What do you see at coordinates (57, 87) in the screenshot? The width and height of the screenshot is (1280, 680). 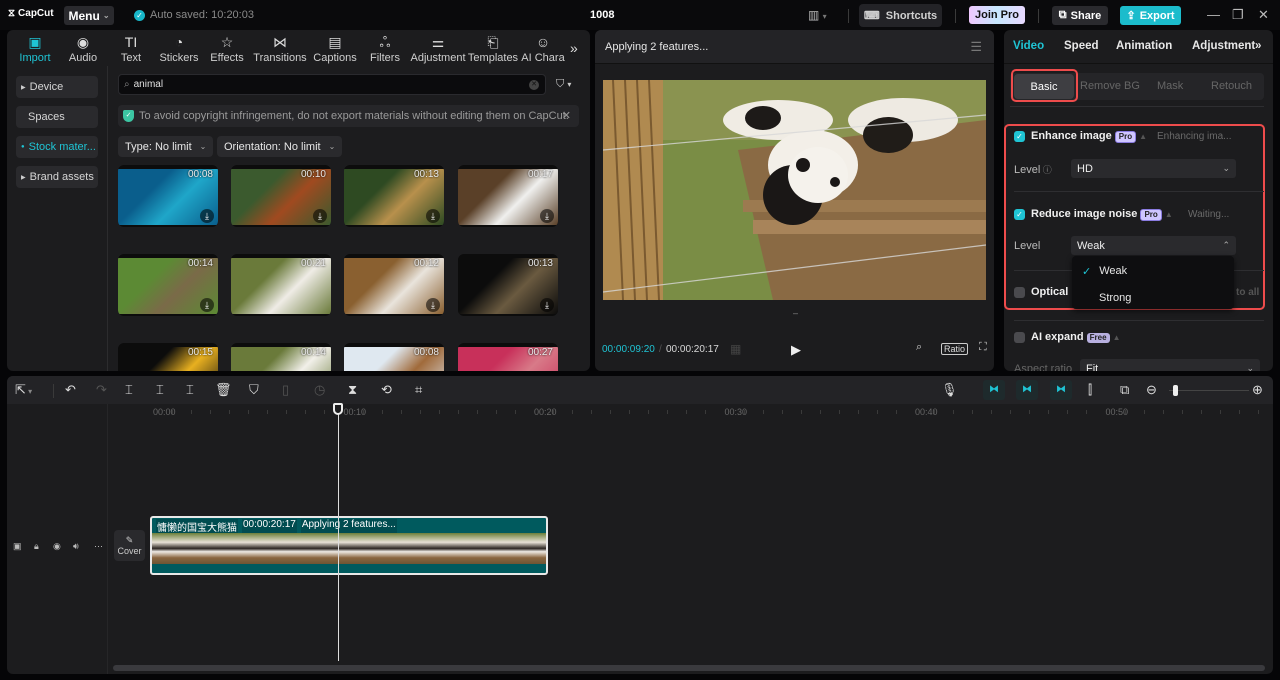 I see `sidenav-item-device: ▶ Device` at bounding box center [57, 87].